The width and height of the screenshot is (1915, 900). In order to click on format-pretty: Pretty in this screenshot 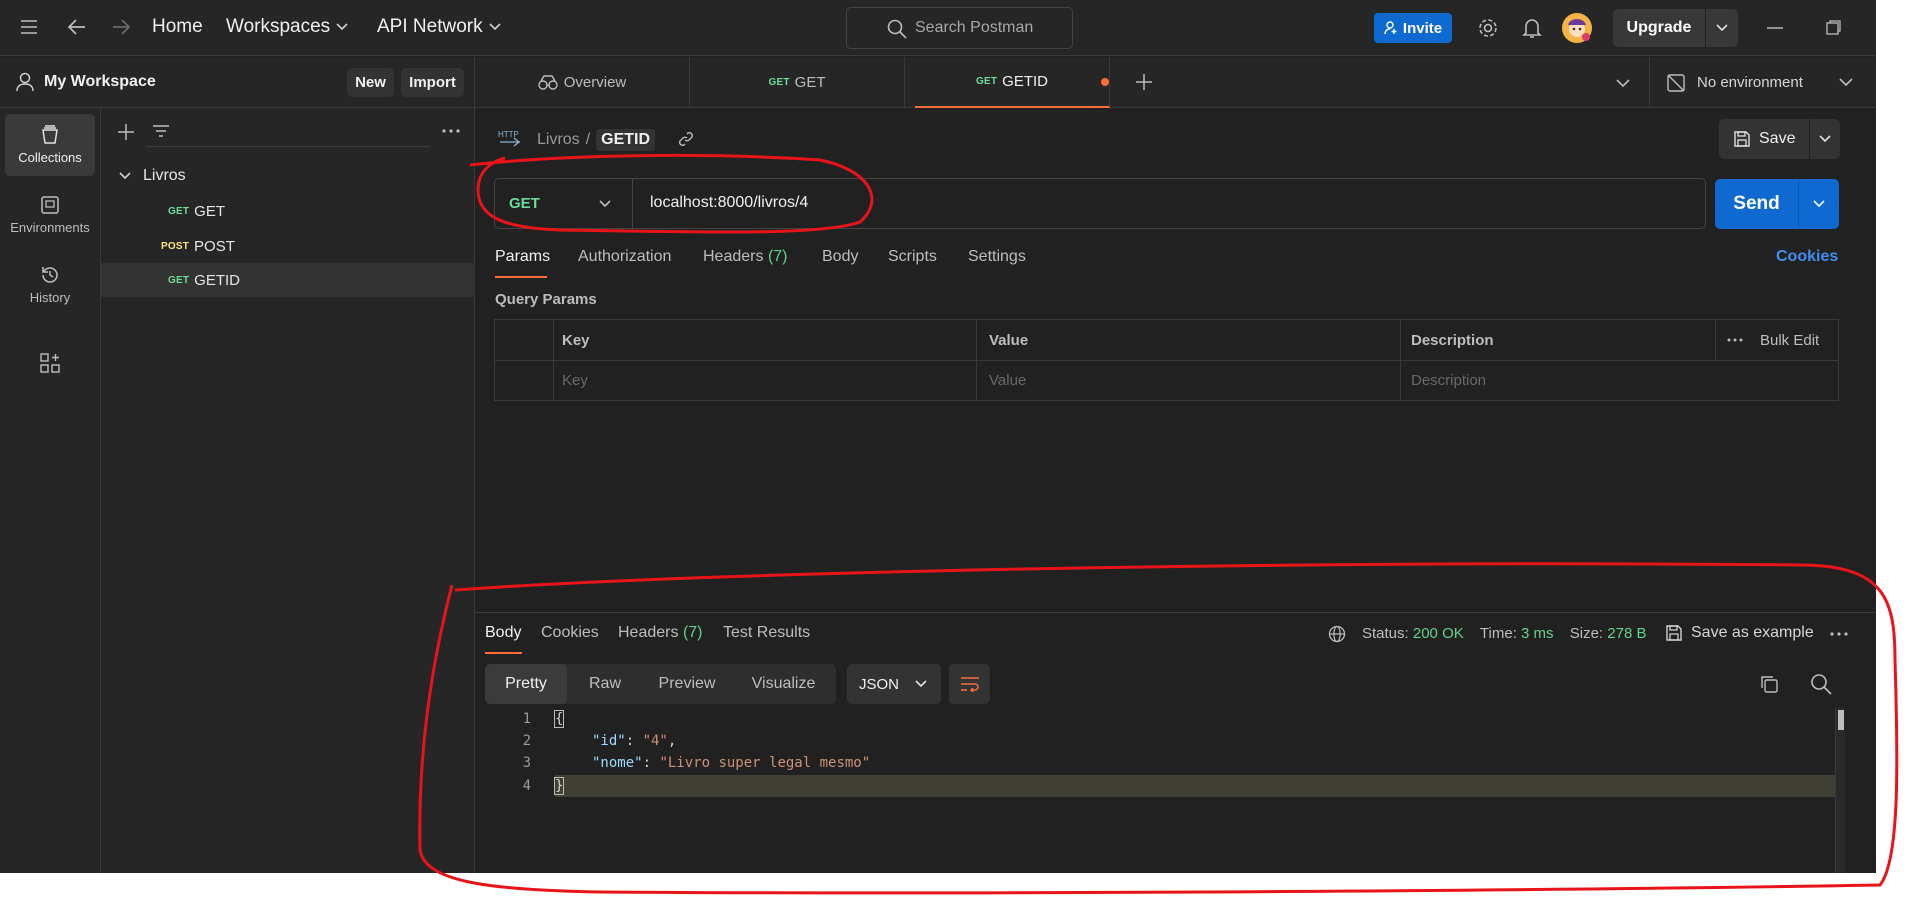, I will do `click(526, 684)`.